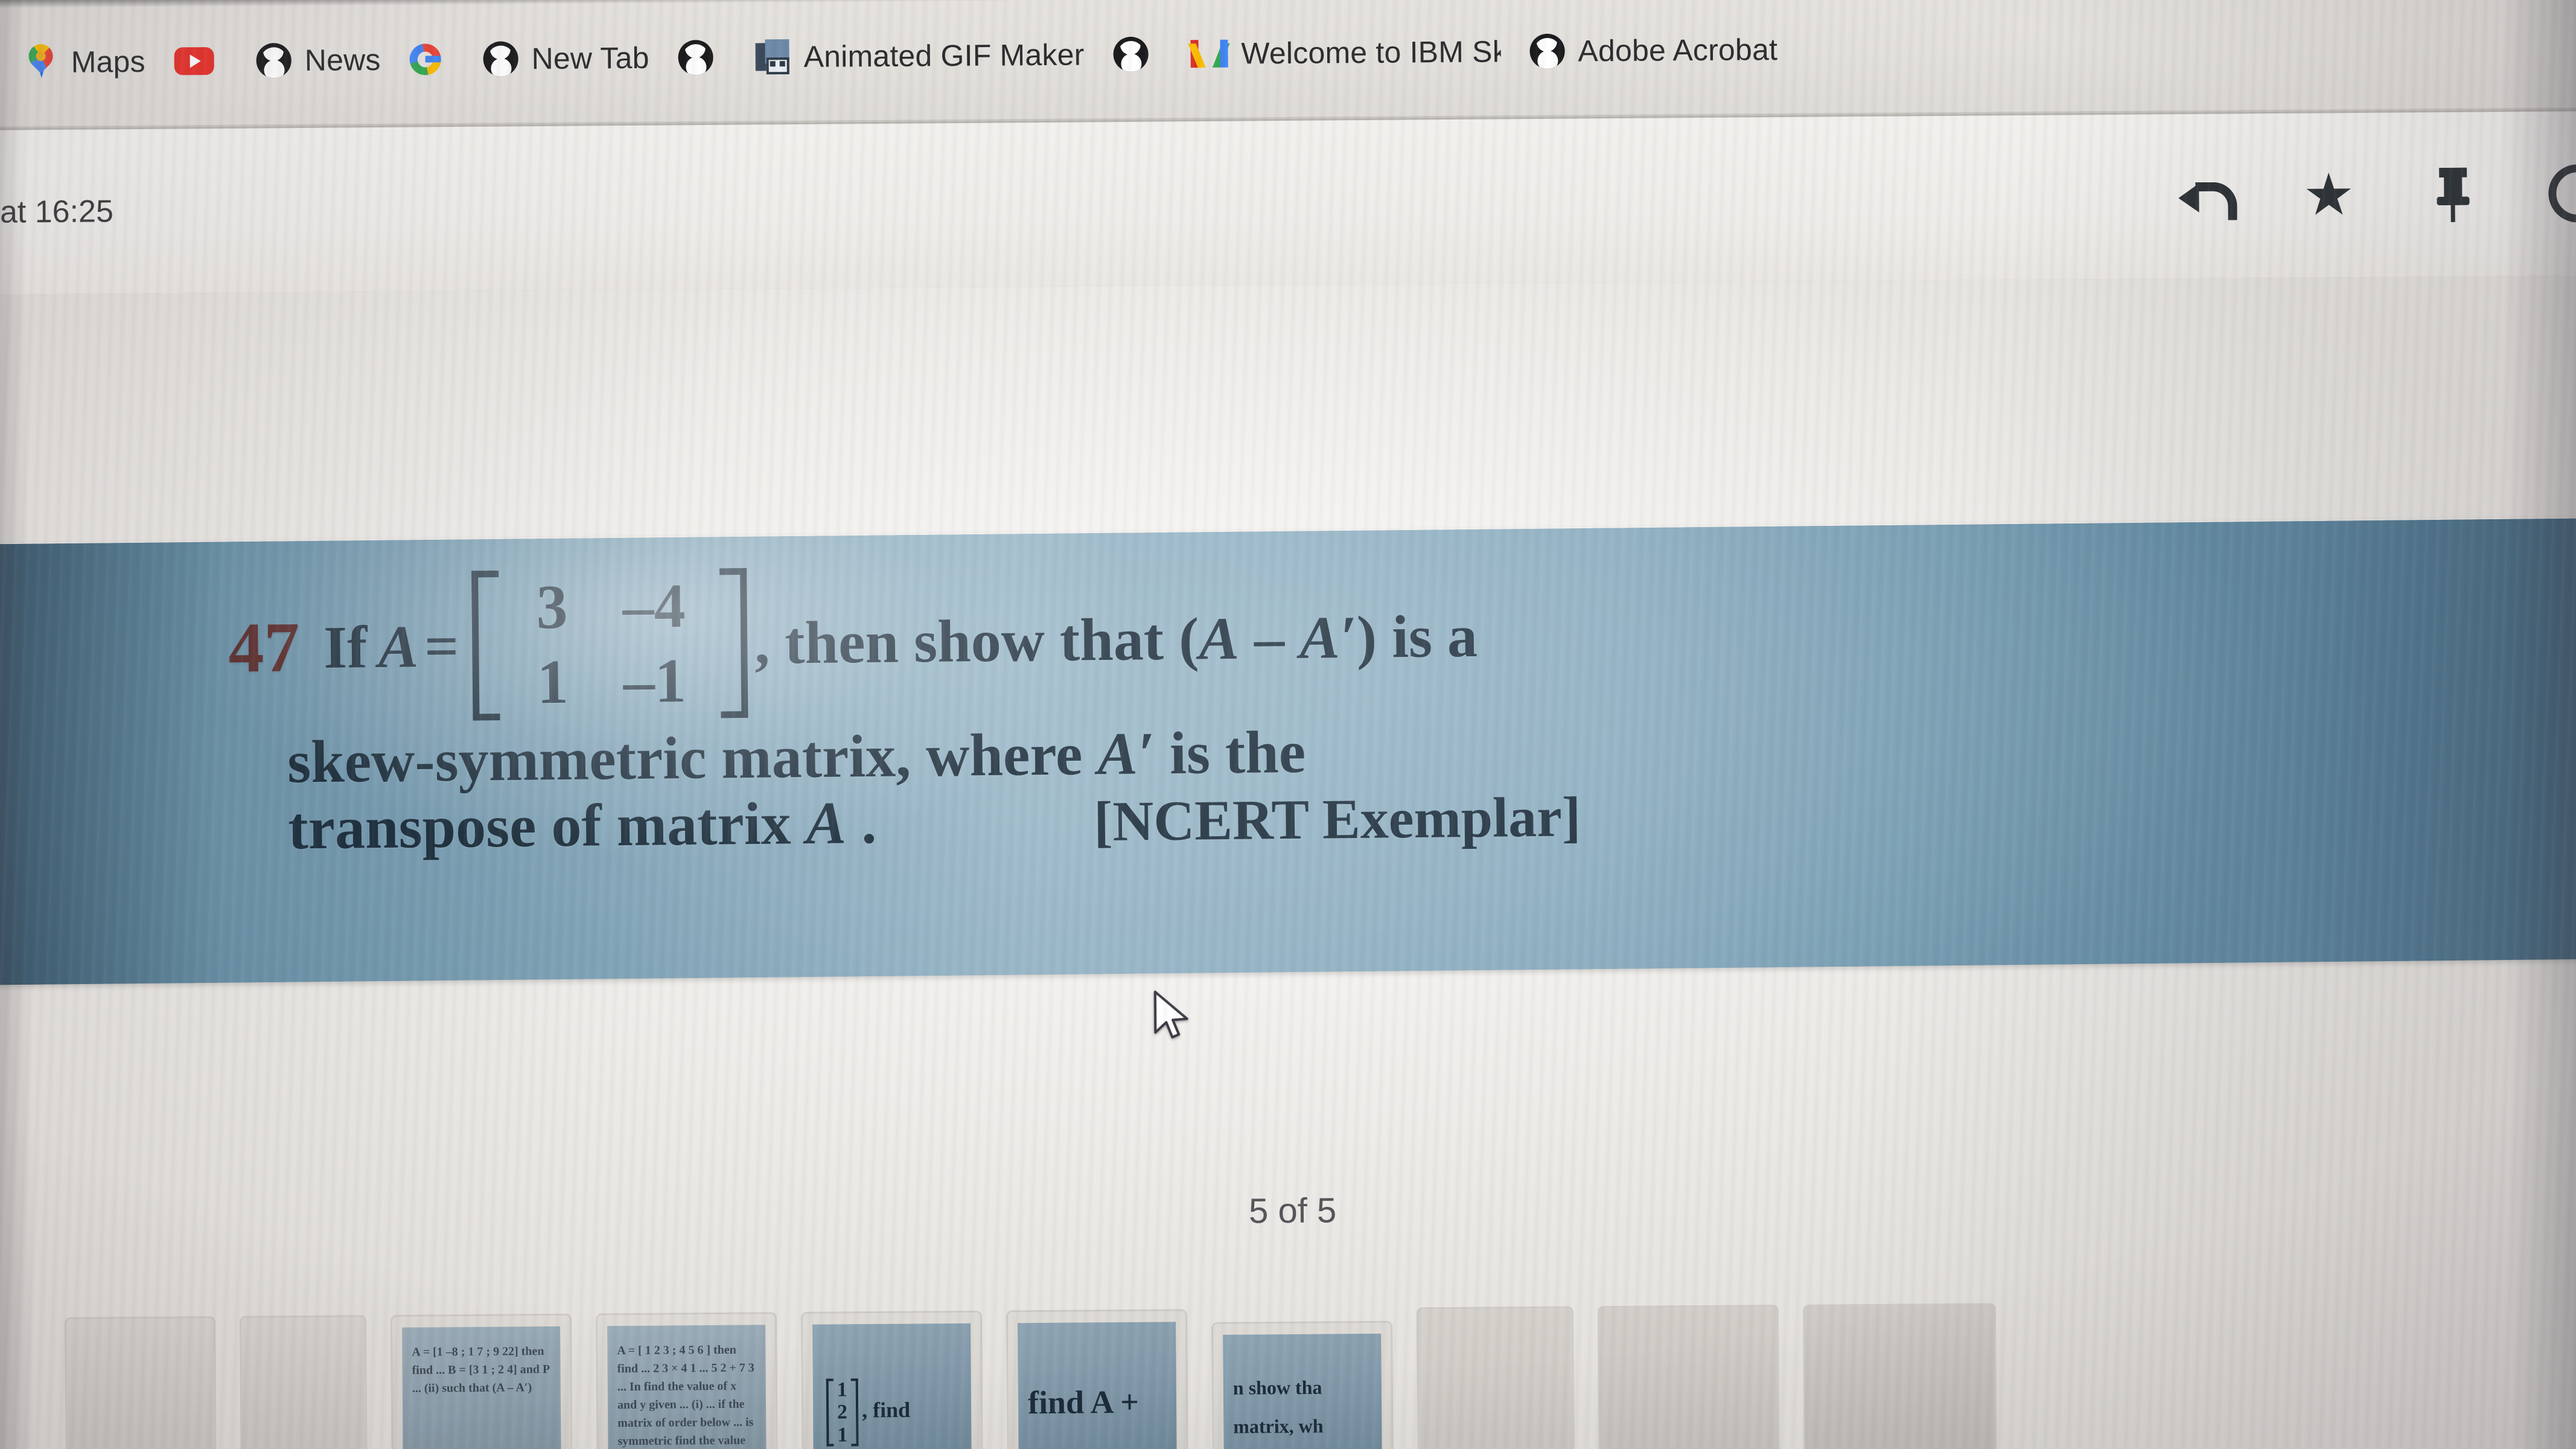 The image size is (2576, 1449). I want to click on thumbnail-5-matrix: 1 2 1, so click(842, 1412).